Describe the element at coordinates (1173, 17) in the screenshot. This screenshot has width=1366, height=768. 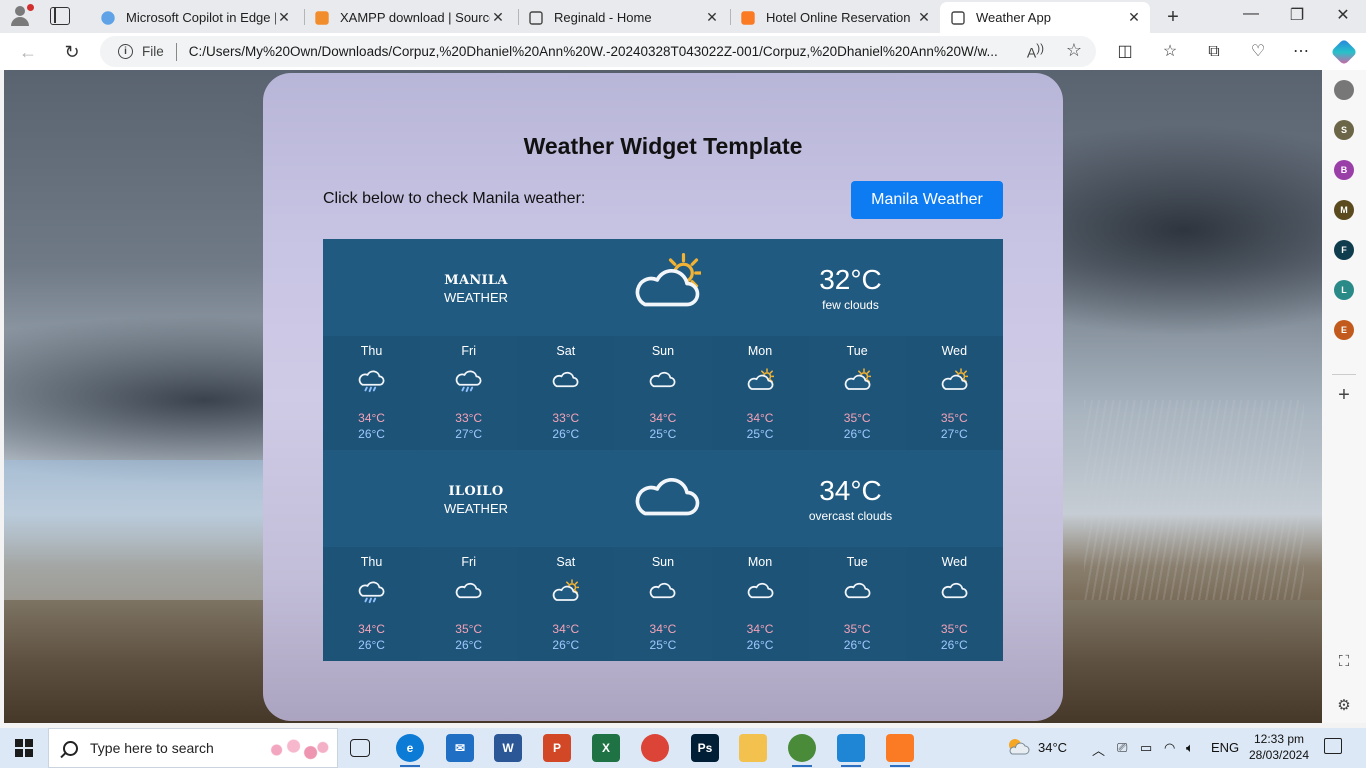
I see `new-tab-button: +` at that location.